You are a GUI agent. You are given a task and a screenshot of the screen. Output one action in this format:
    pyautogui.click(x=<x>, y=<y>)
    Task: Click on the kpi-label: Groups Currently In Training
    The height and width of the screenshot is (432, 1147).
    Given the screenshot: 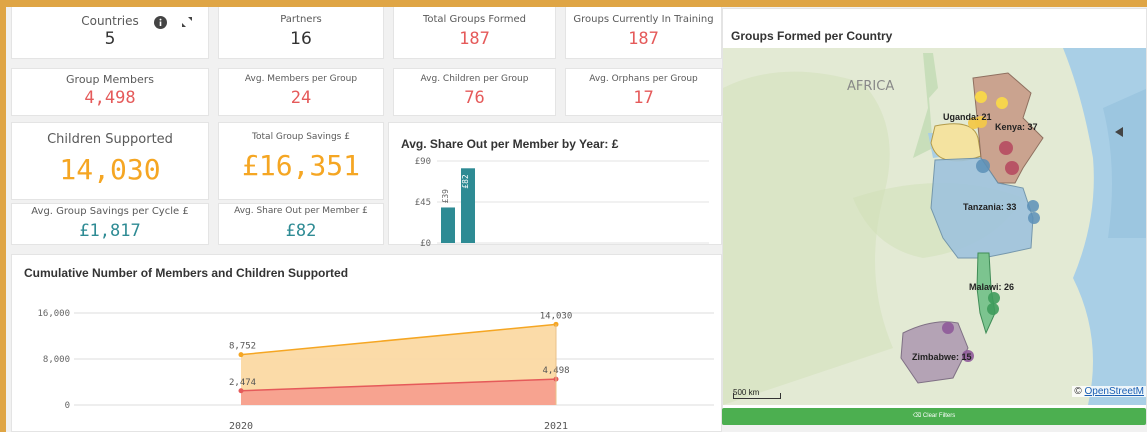 What is the action you would take?
    pyautogui.click(x=643, y=19)
    